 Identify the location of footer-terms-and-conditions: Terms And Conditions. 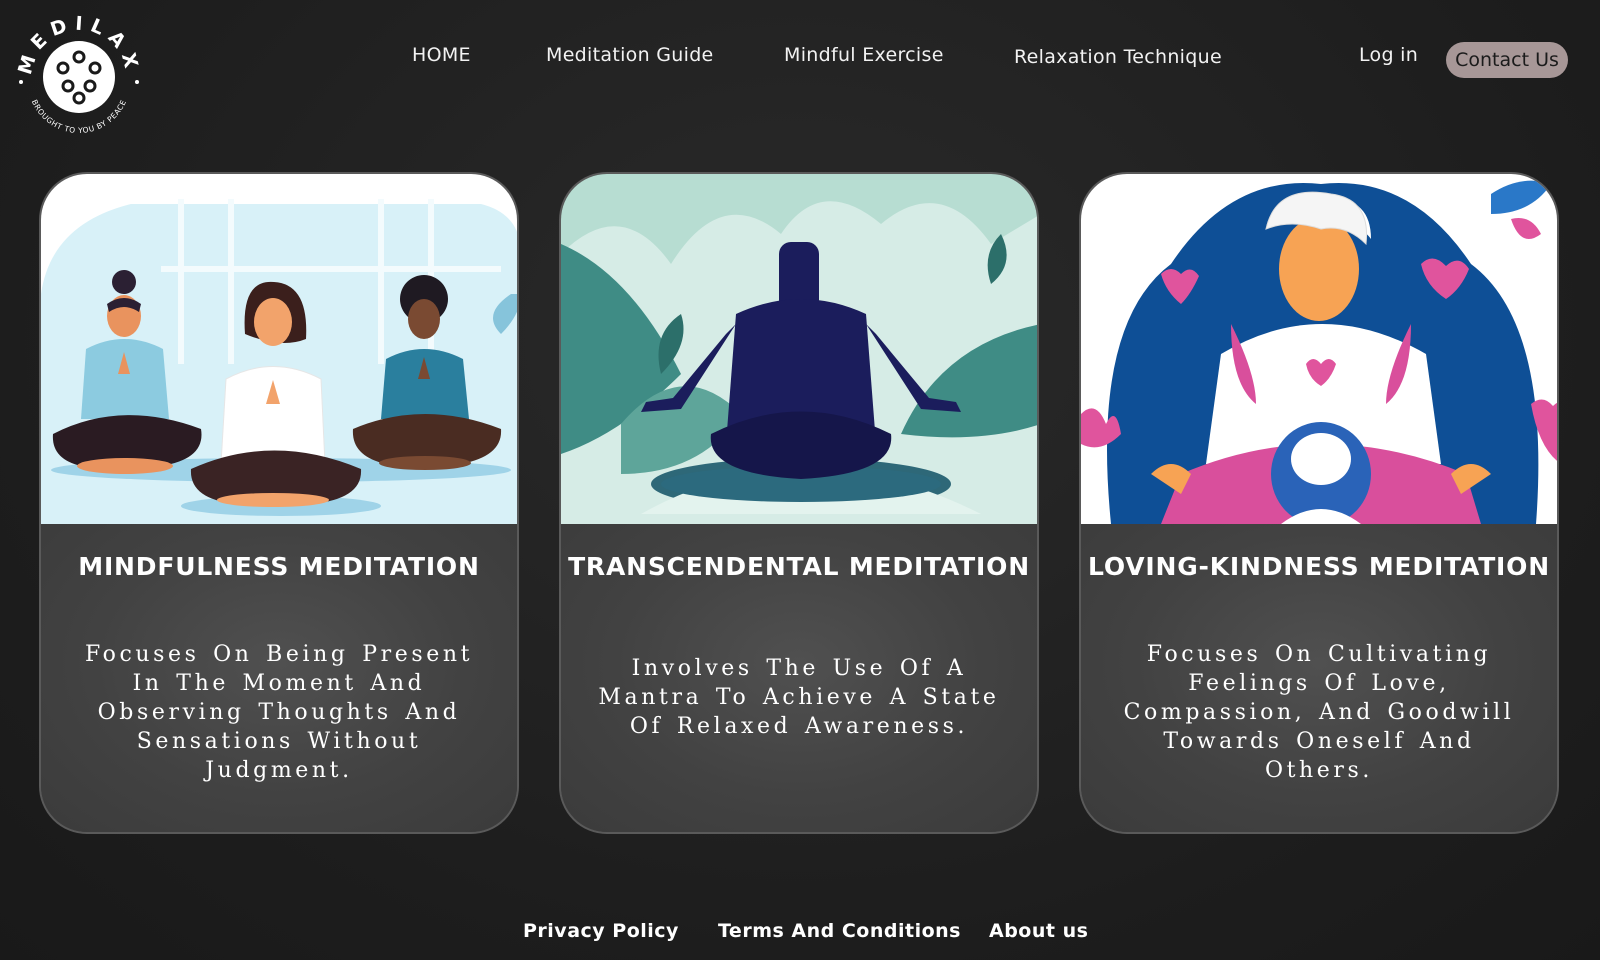
(839, 931).